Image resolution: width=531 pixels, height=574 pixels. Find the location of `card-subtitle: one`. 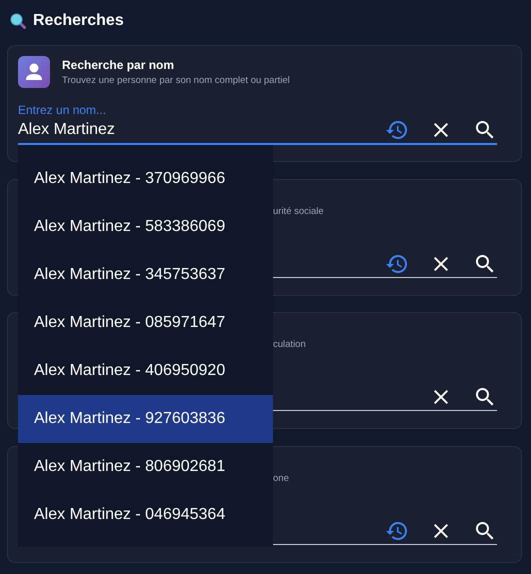

card-subtitle: one is located at coordinates (281, 478).